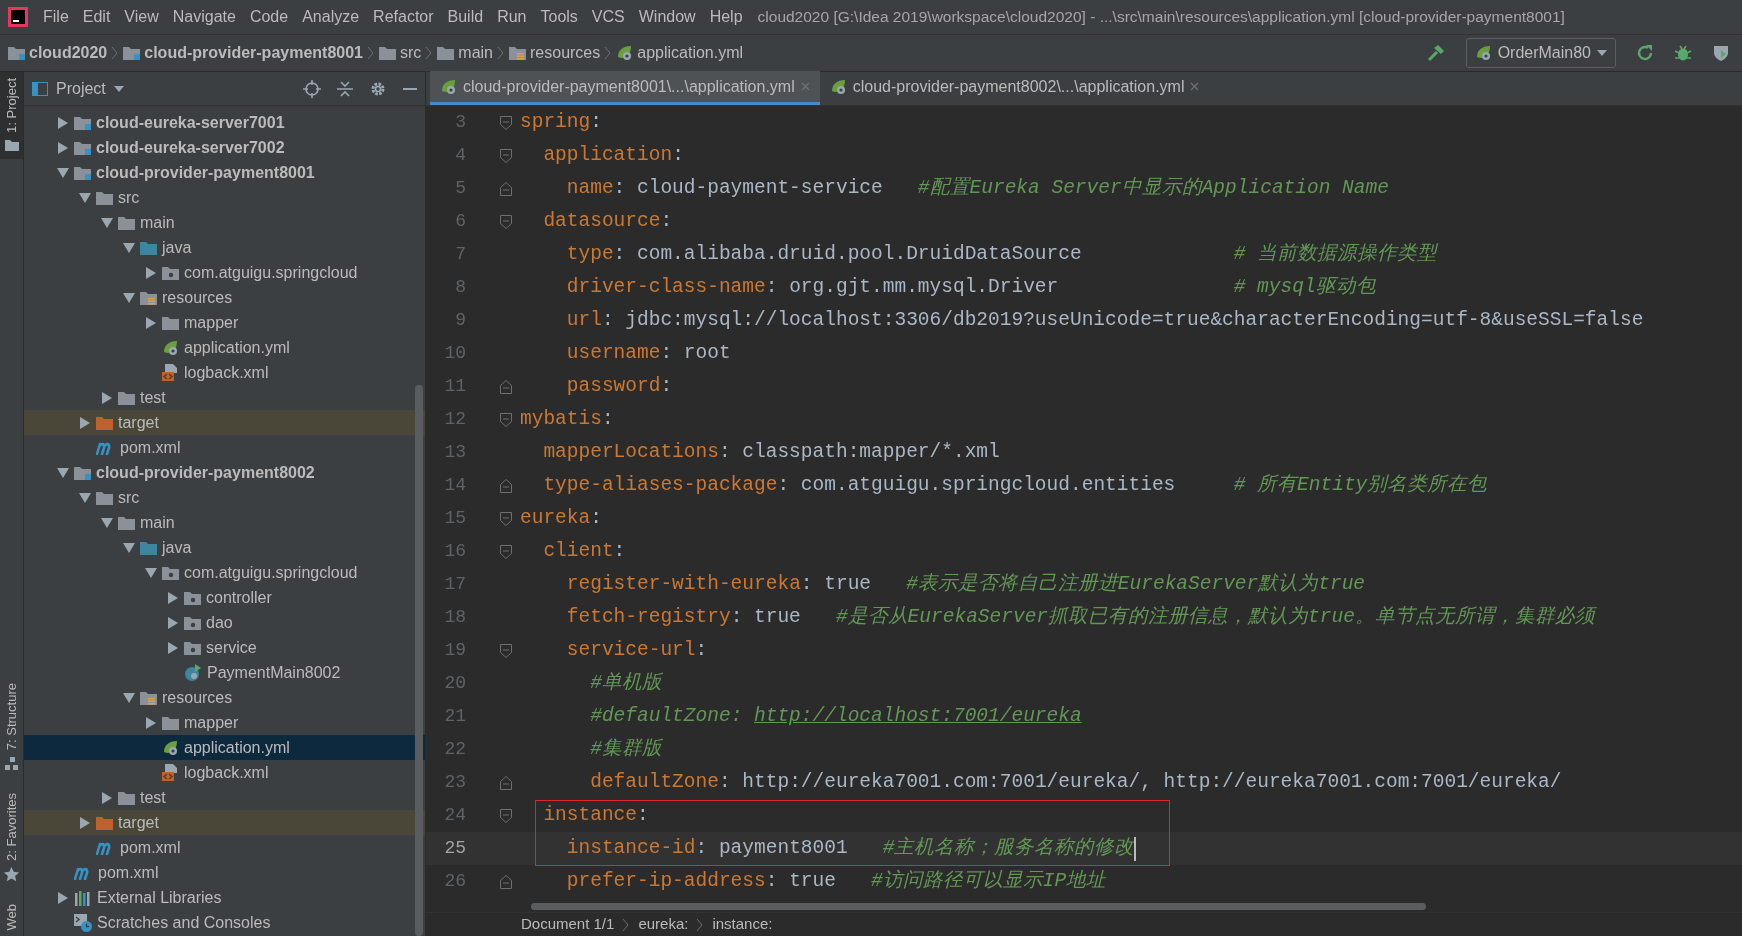 This screenshot has height=936, width=1742. Describe the element at coordinates (12, 916) in the screenshot. I see `tool-window-button: Web` at that location.